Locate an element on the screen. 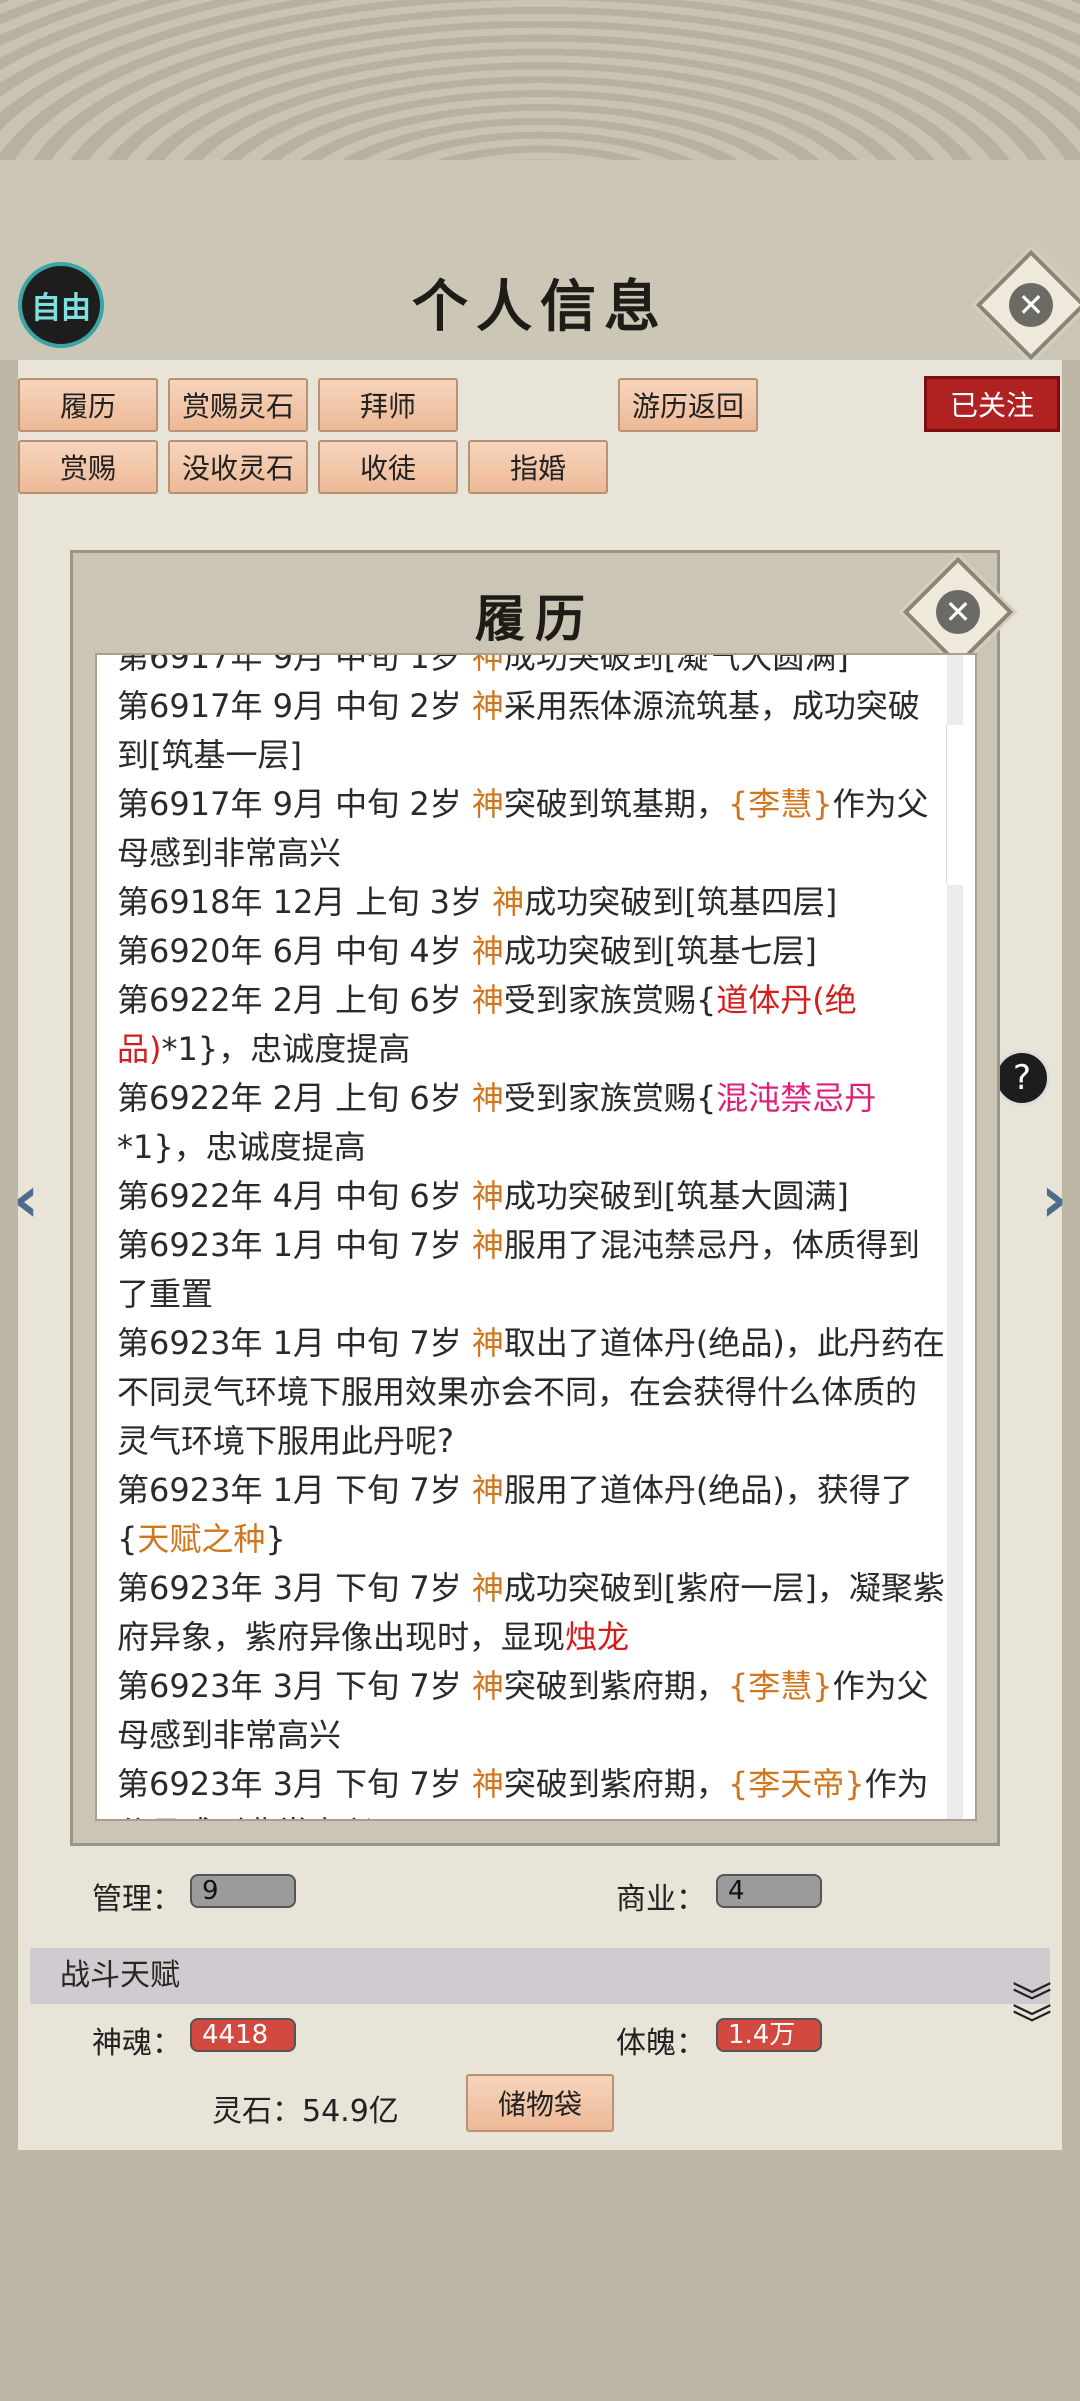  entry-text: 第6923年 1月 下旬 7岁 is located at coordinates (294, 1490).